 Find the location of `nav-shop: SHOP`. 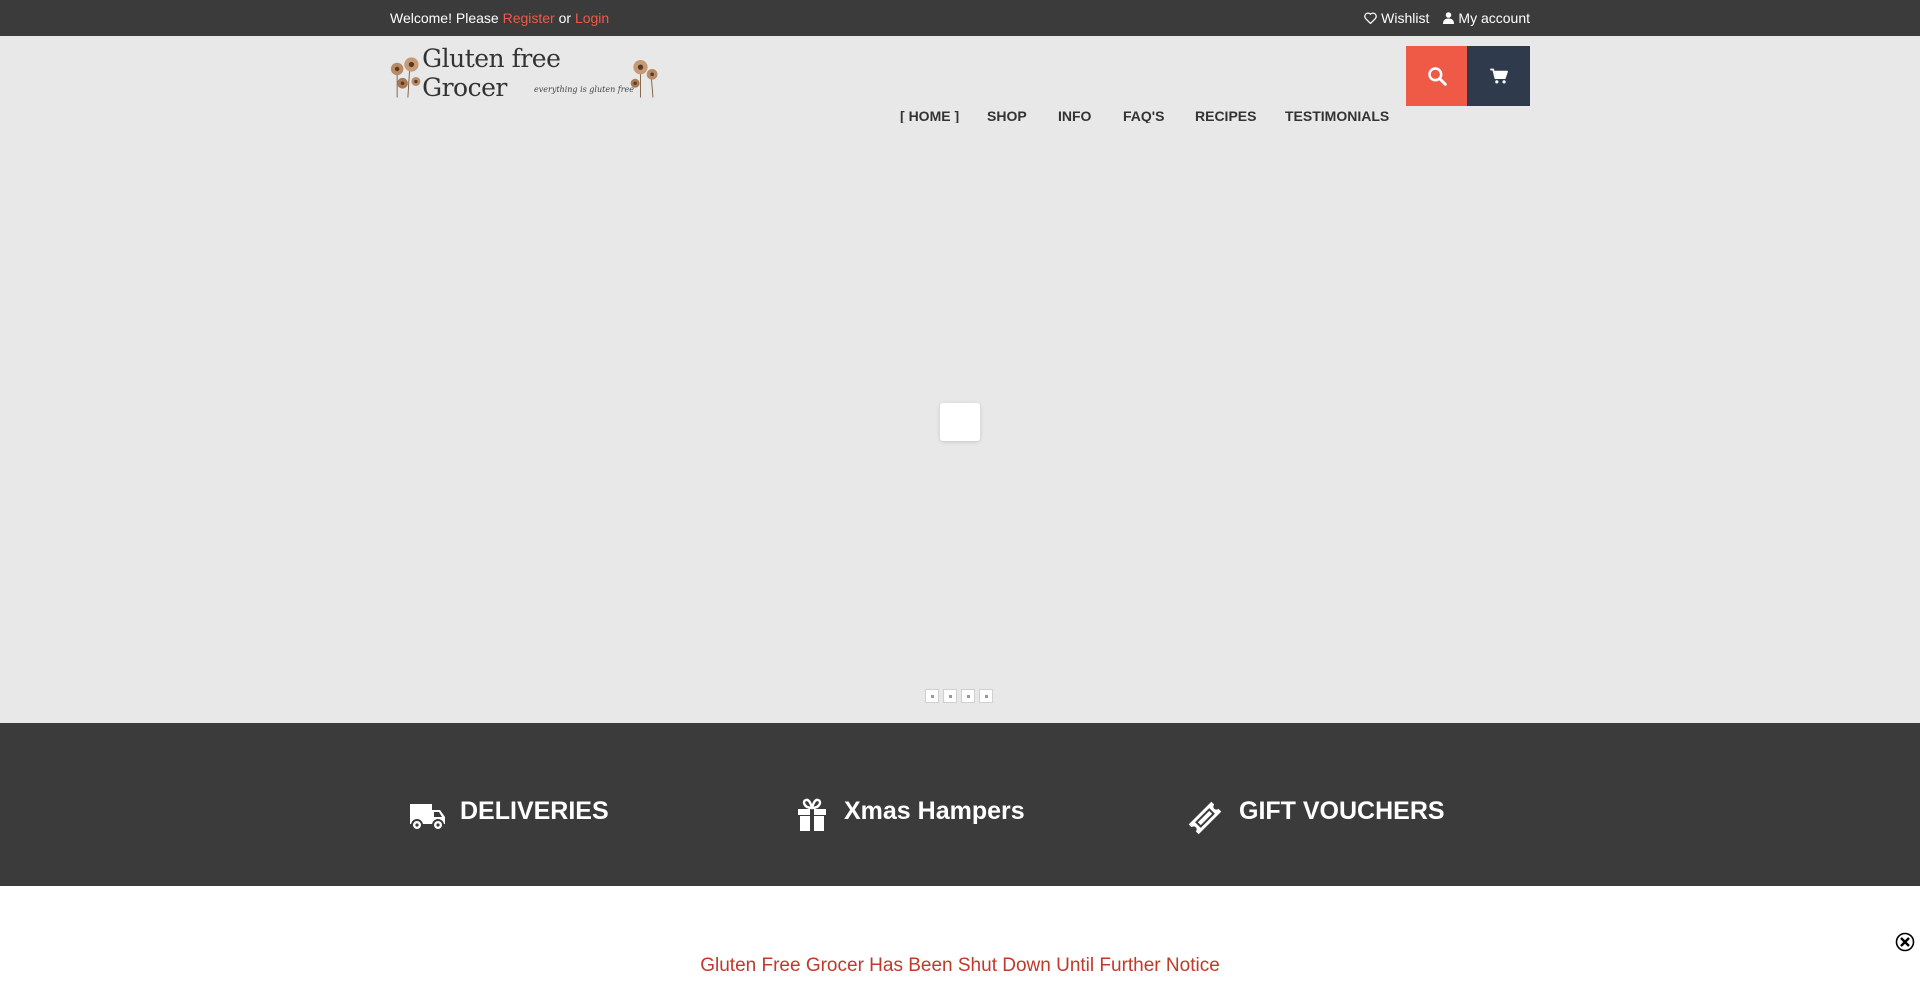

nav-shop: SHOP is located at coordinates (1007, 116).